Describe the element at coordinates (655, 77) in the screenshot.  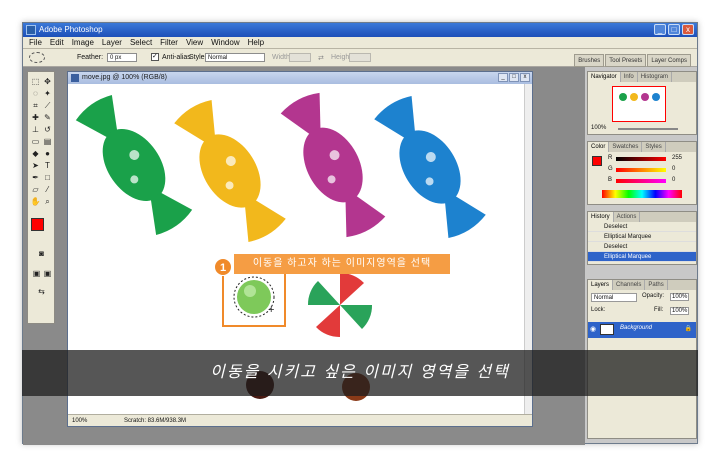
I see `tab-histogram: Histogram` at that location.